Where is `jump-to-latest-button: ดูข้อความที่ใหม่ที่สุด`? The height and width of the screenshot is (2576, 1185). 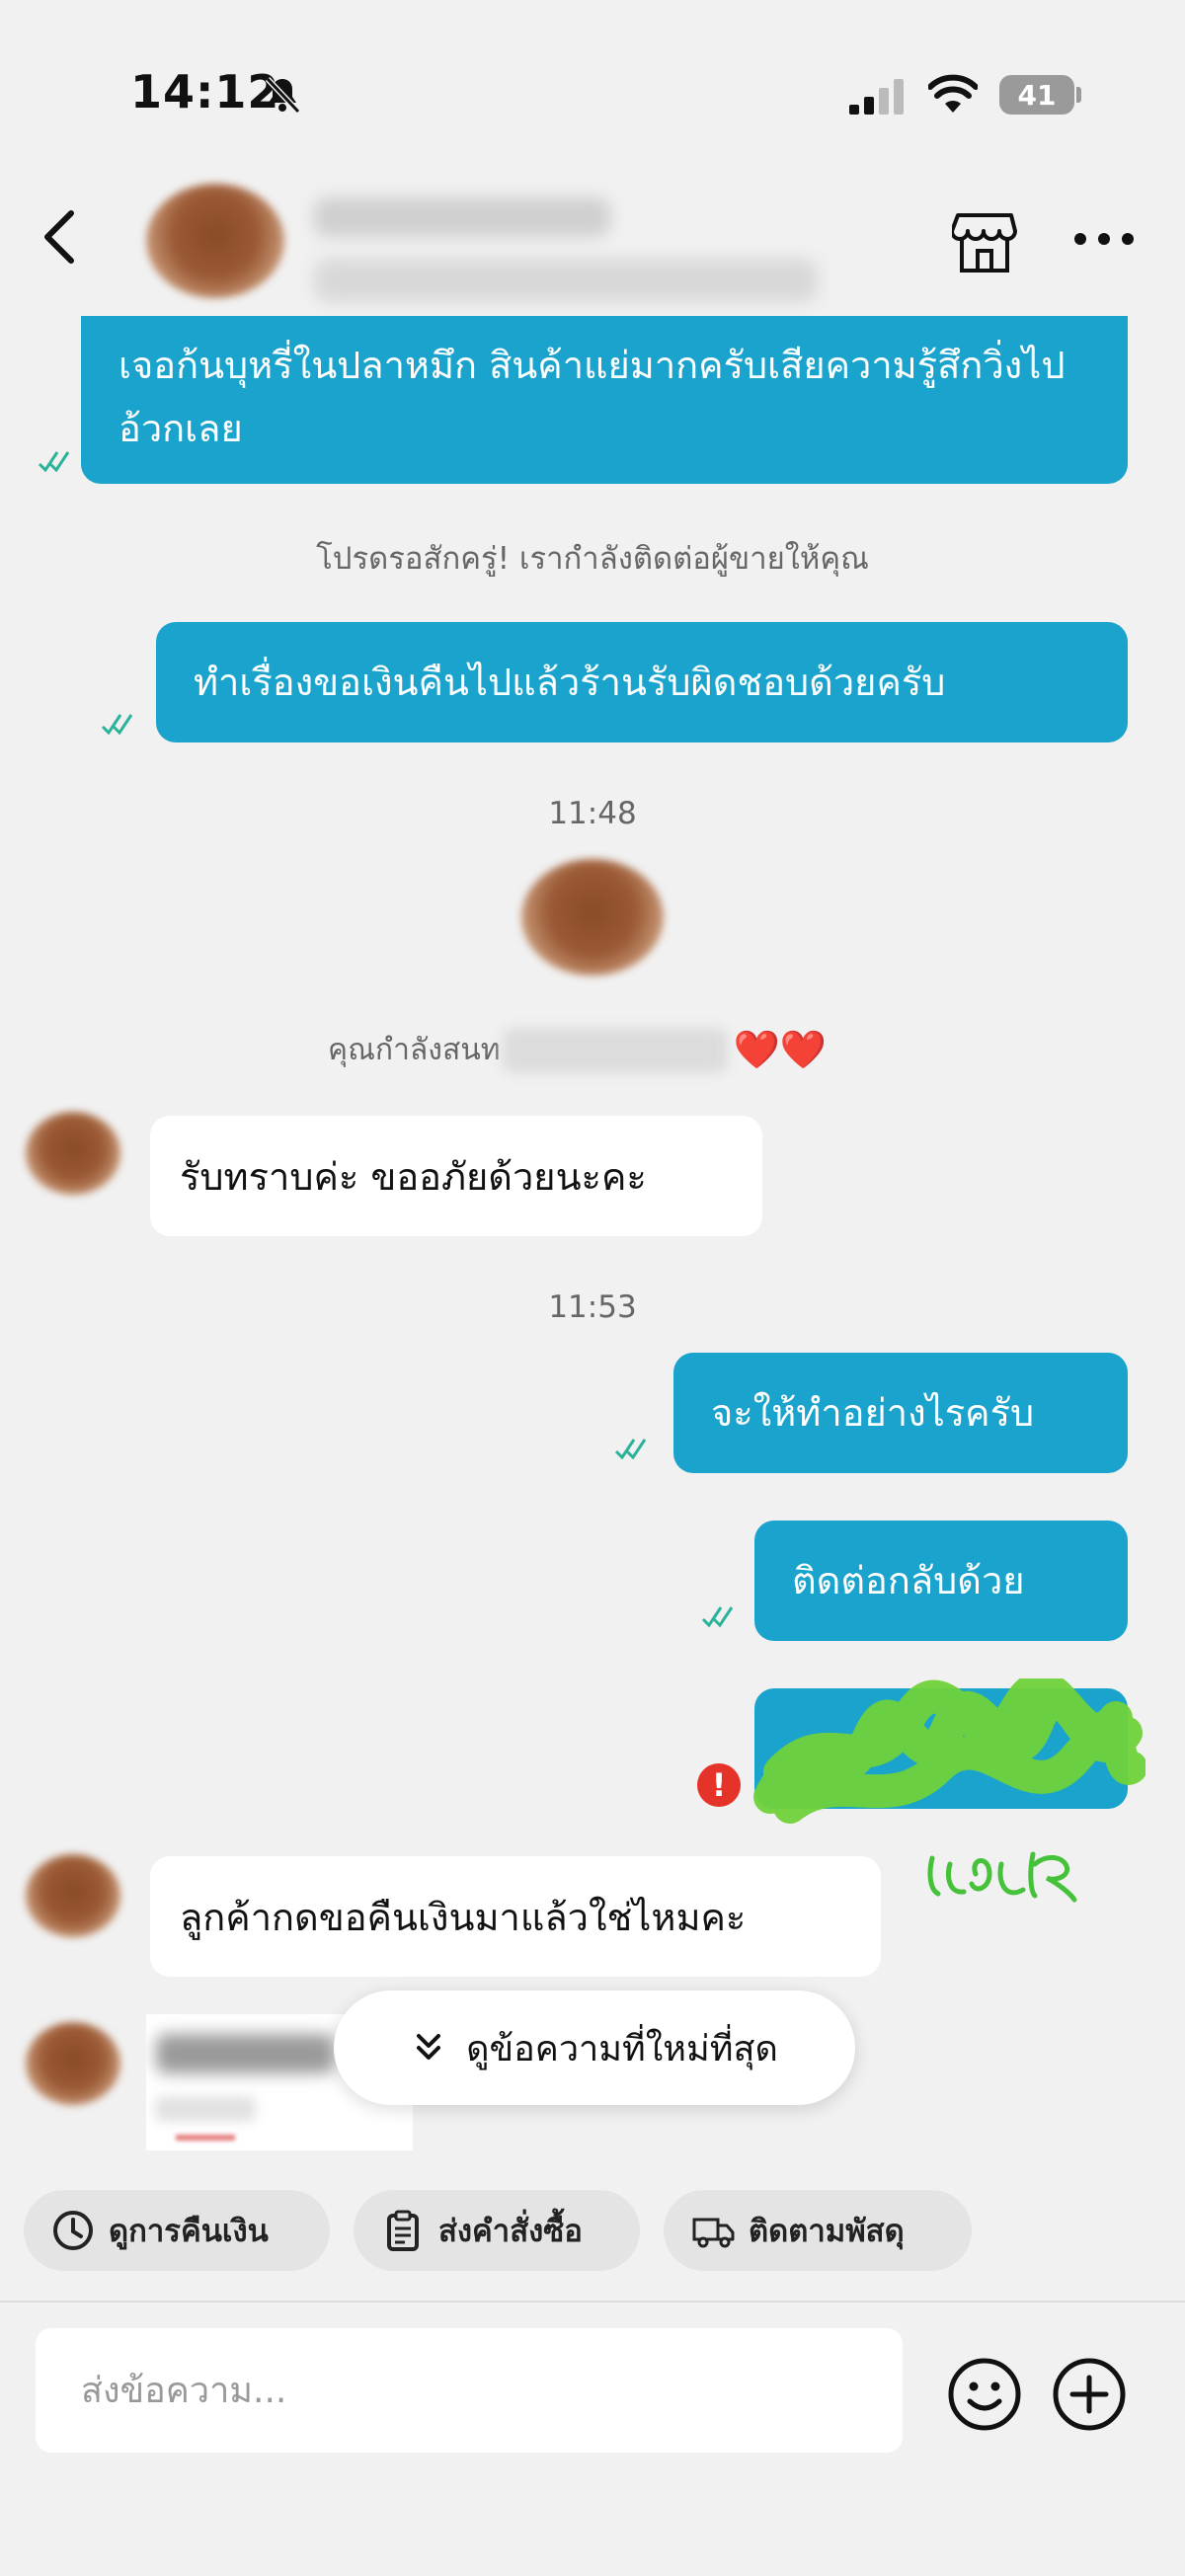
jump-to-latest-button: ดูข้อความที่ใหม่ที่สุด is located at coordinates (595, 2048).